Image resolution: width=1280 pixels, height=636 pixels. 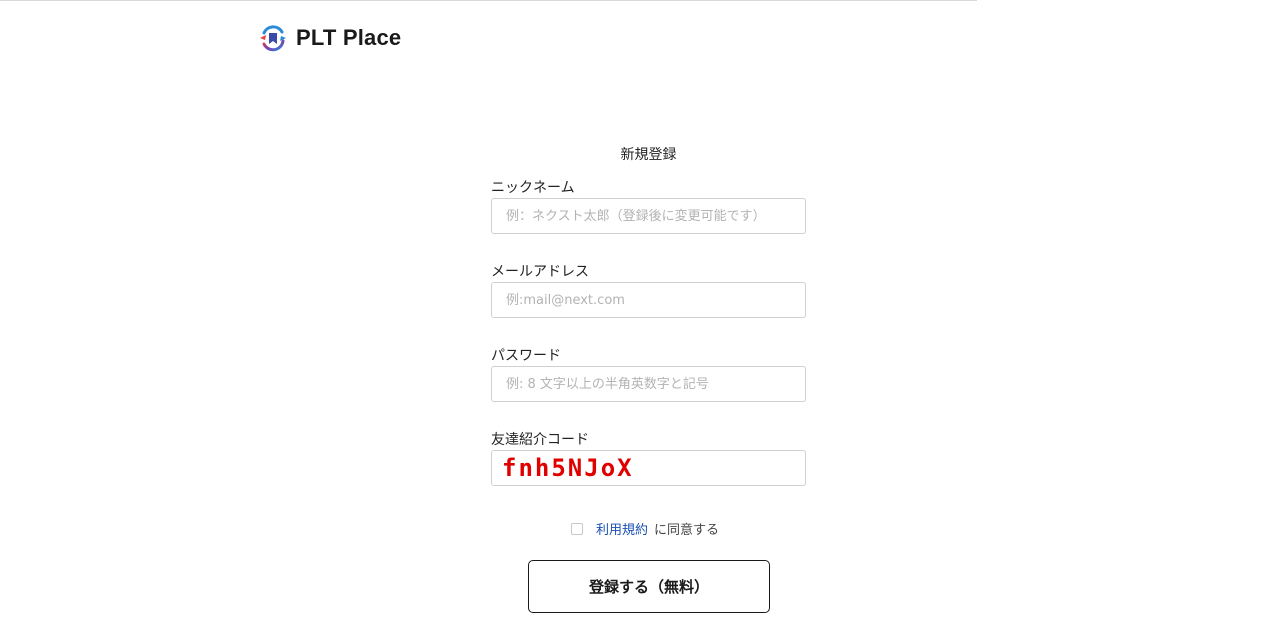 What do you see at coordinates (540, 272) in the screenshot?
I see `email-label: メールアドレス` at bounding box center [540, 272].